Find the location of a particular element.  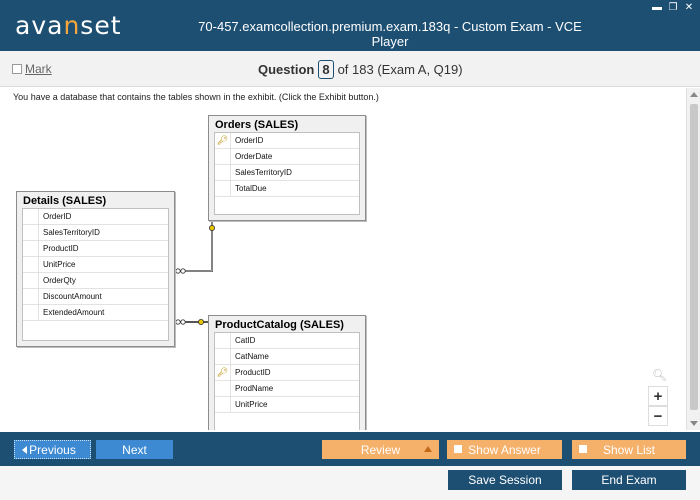

relationship-details-orders is located at coordinates (194, 247).